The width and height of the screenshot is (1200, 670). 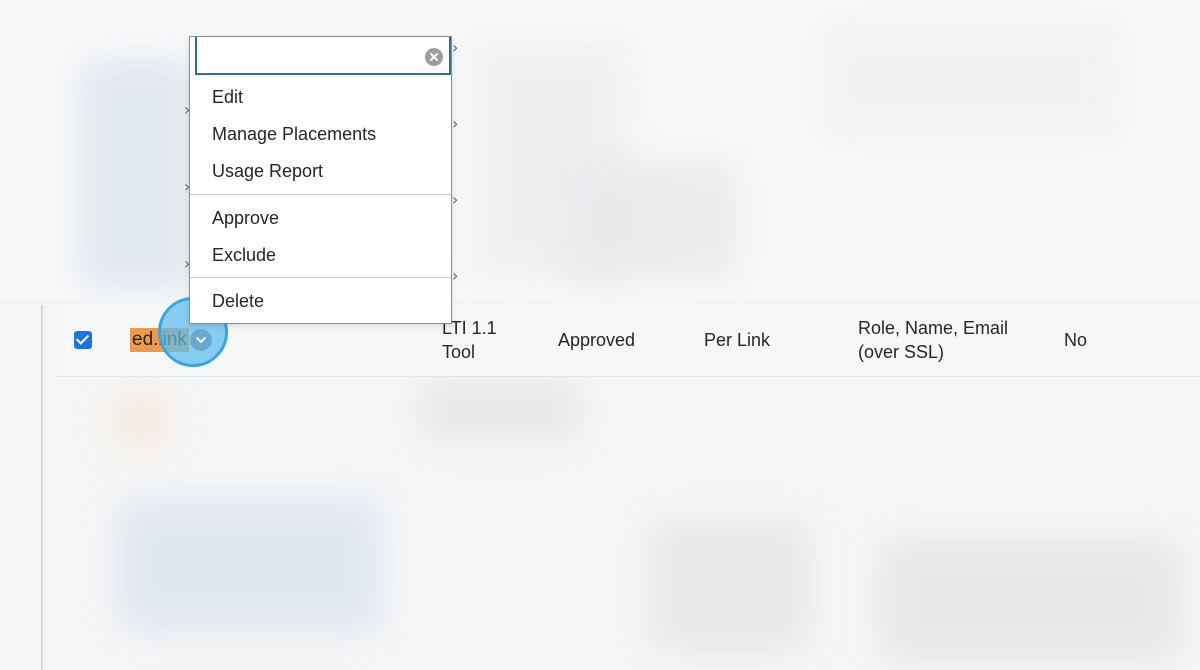 I want to click on menu-item-usage-report: Usage Report, so click(x=267, y=171).